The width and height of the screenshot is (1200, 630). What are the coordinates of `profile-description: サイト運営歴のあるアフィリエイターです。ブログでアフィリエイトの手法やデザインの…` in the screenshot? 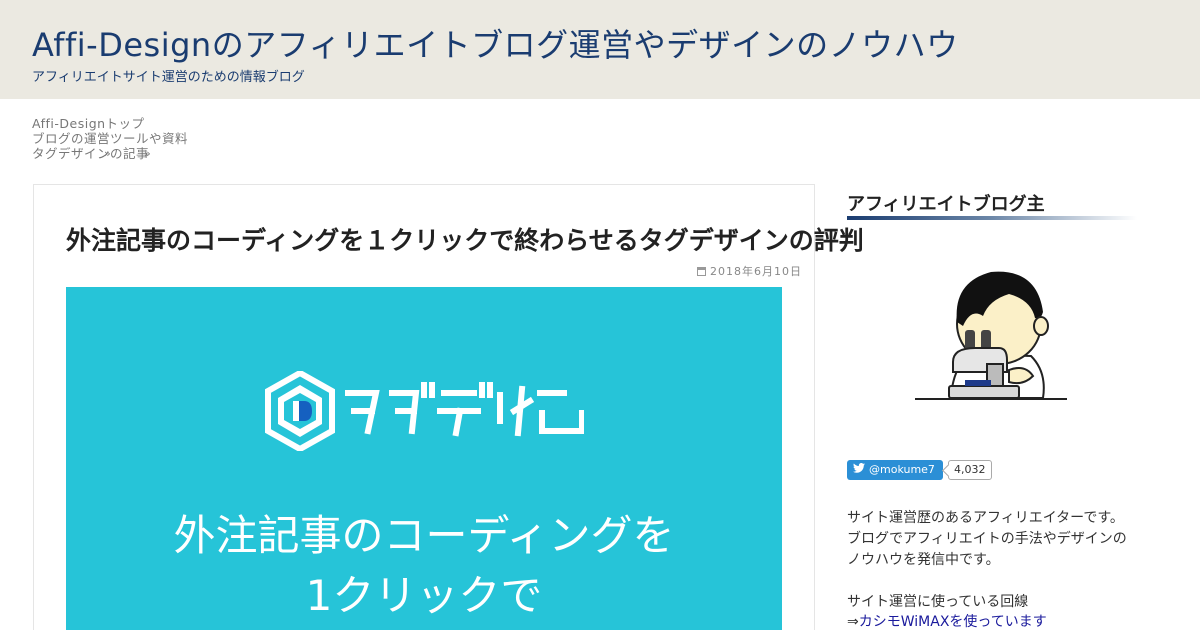 It's located at (987, 539).